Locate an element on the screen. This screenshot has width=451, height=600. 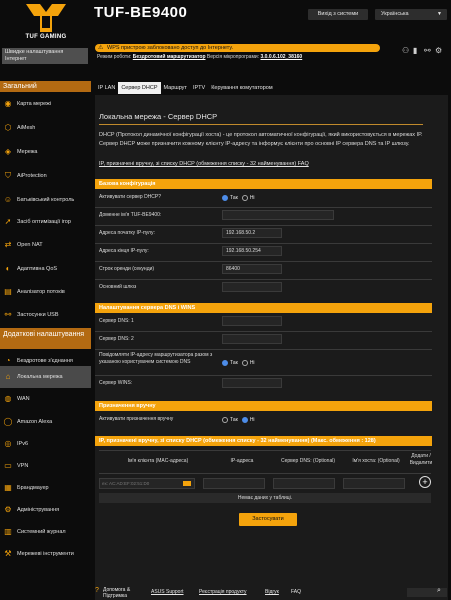
col-host: Ім'я хоста: (Optional) is located at coordinates (376, 461).